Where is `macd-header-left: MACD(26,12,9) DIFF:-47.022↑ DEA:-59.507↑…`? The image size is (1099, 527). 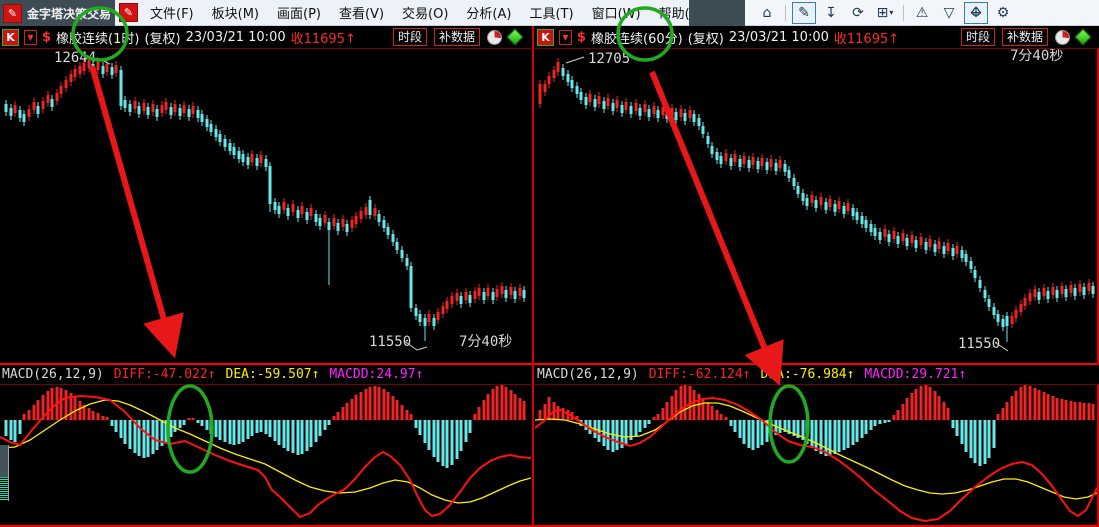
macd-header-left: MACD(26,12,9) DIFF:-47.022↑ DEA:-59.507↑… is located at coordinates (265, 375).